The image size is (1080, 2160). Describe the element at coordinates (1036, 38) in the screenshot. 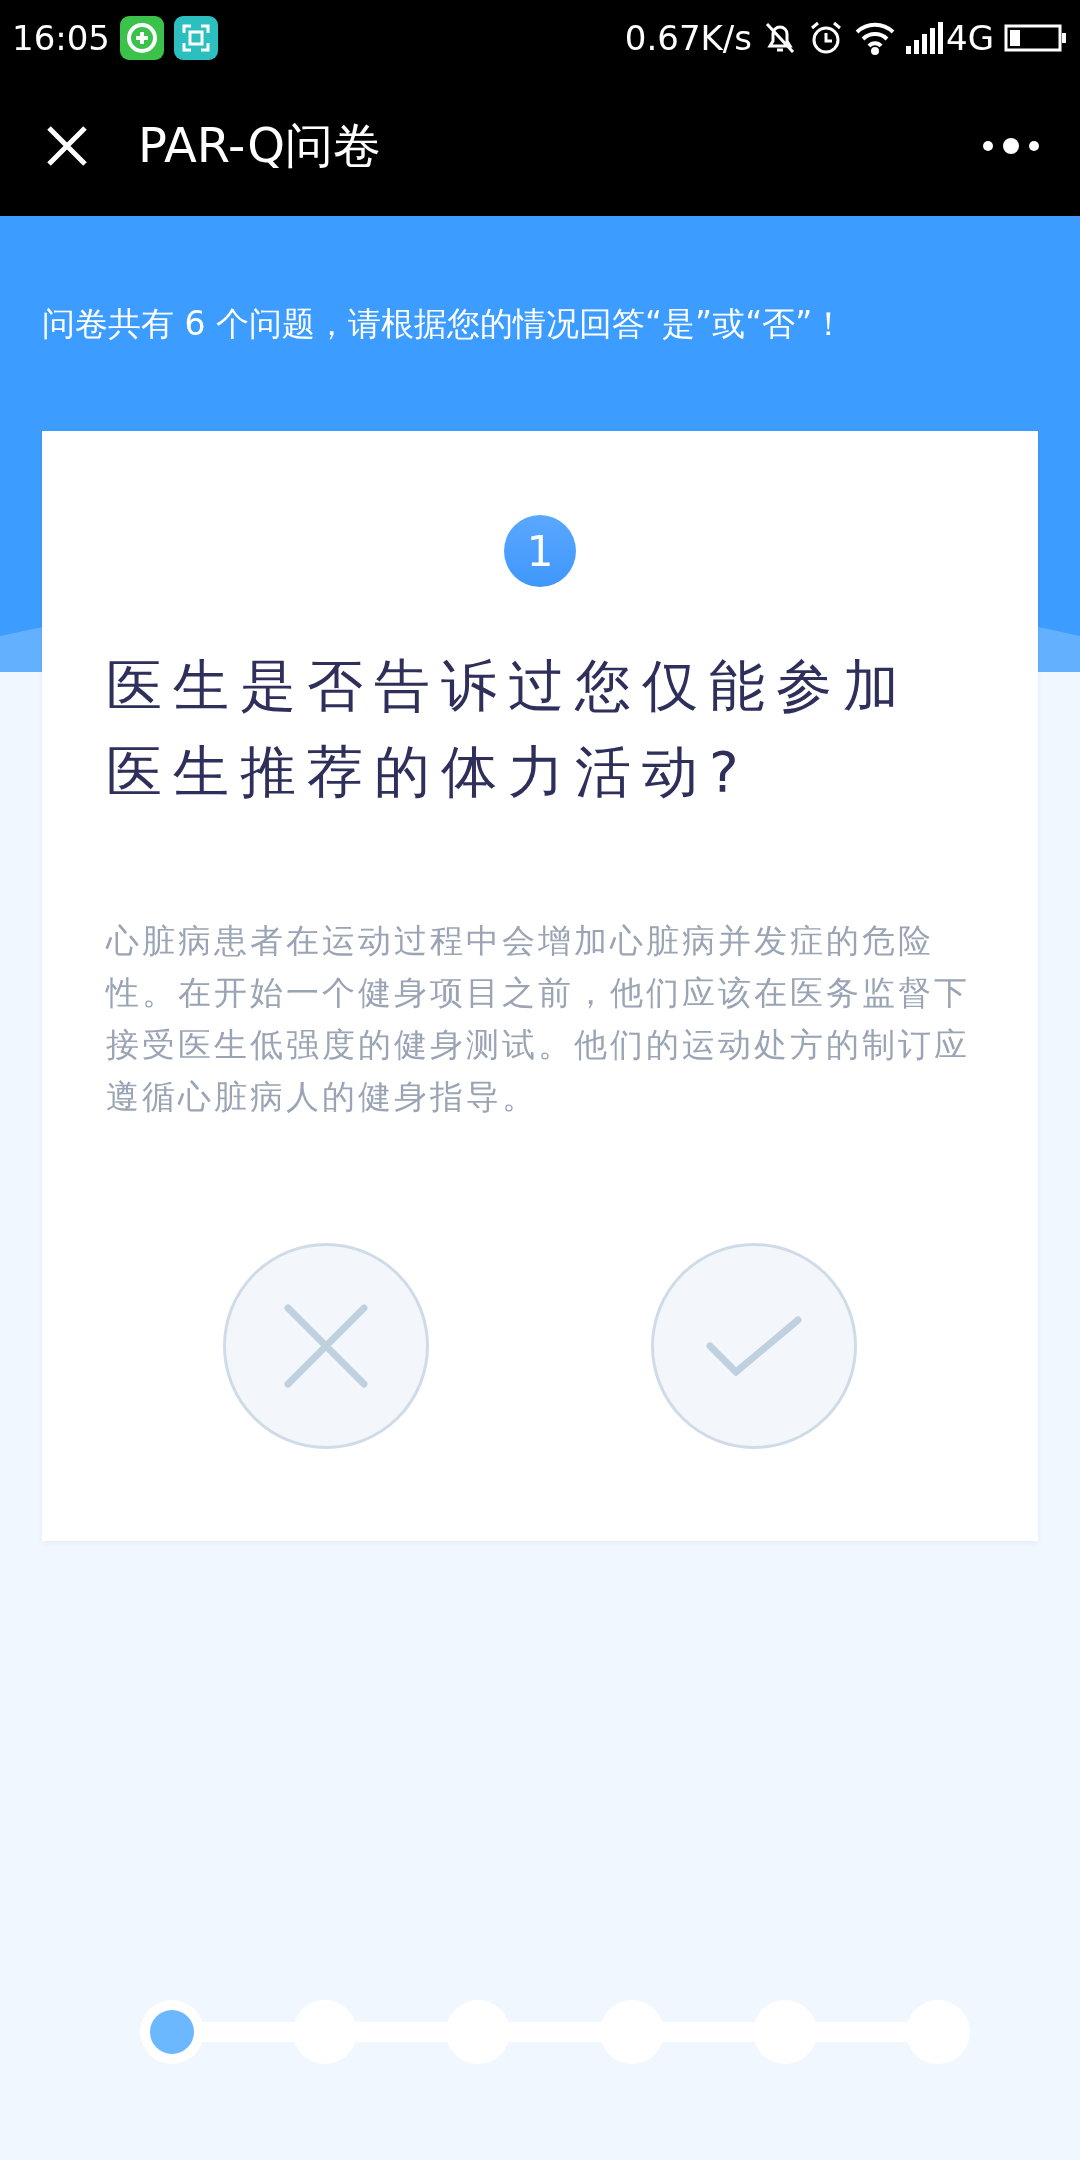

I see `battery-icon` at that location.